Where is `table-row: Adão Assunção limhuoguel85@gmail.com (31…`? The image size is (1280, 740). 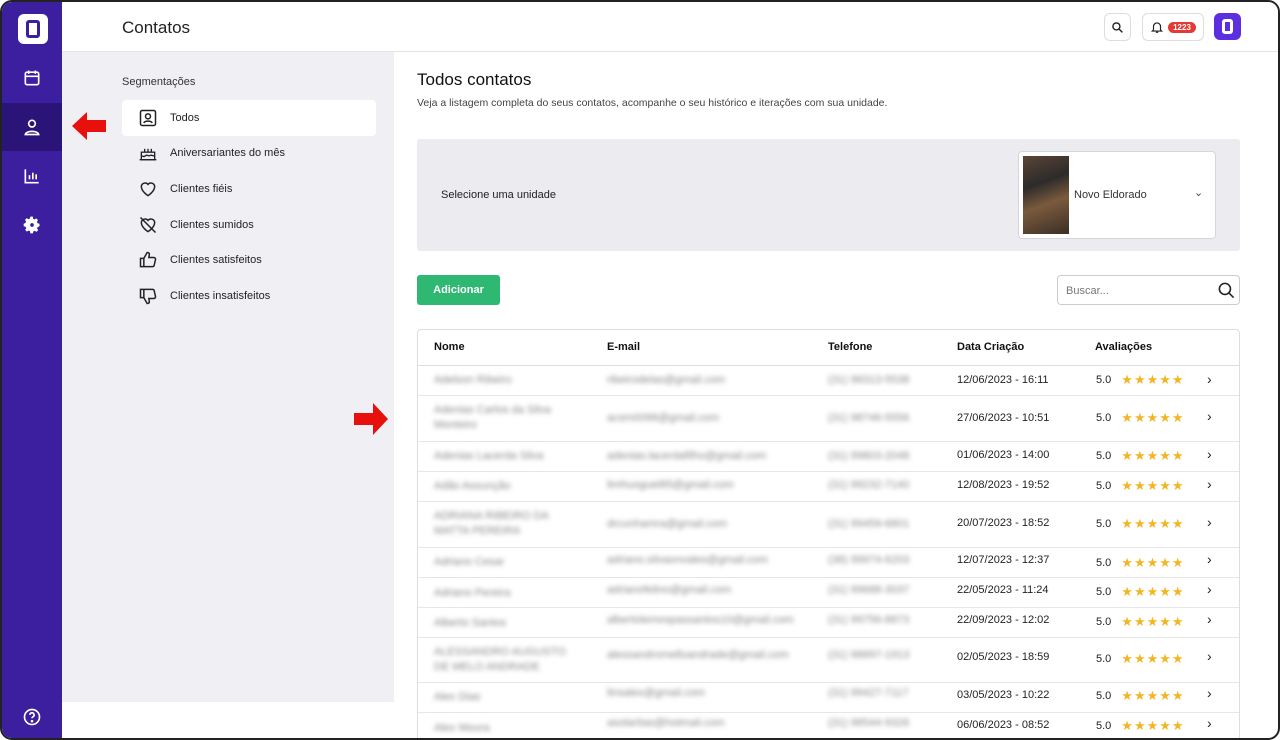 table-row: Adão Assunção limhuoguel85@gmail.com (31… is located at coordinates (828, 487).